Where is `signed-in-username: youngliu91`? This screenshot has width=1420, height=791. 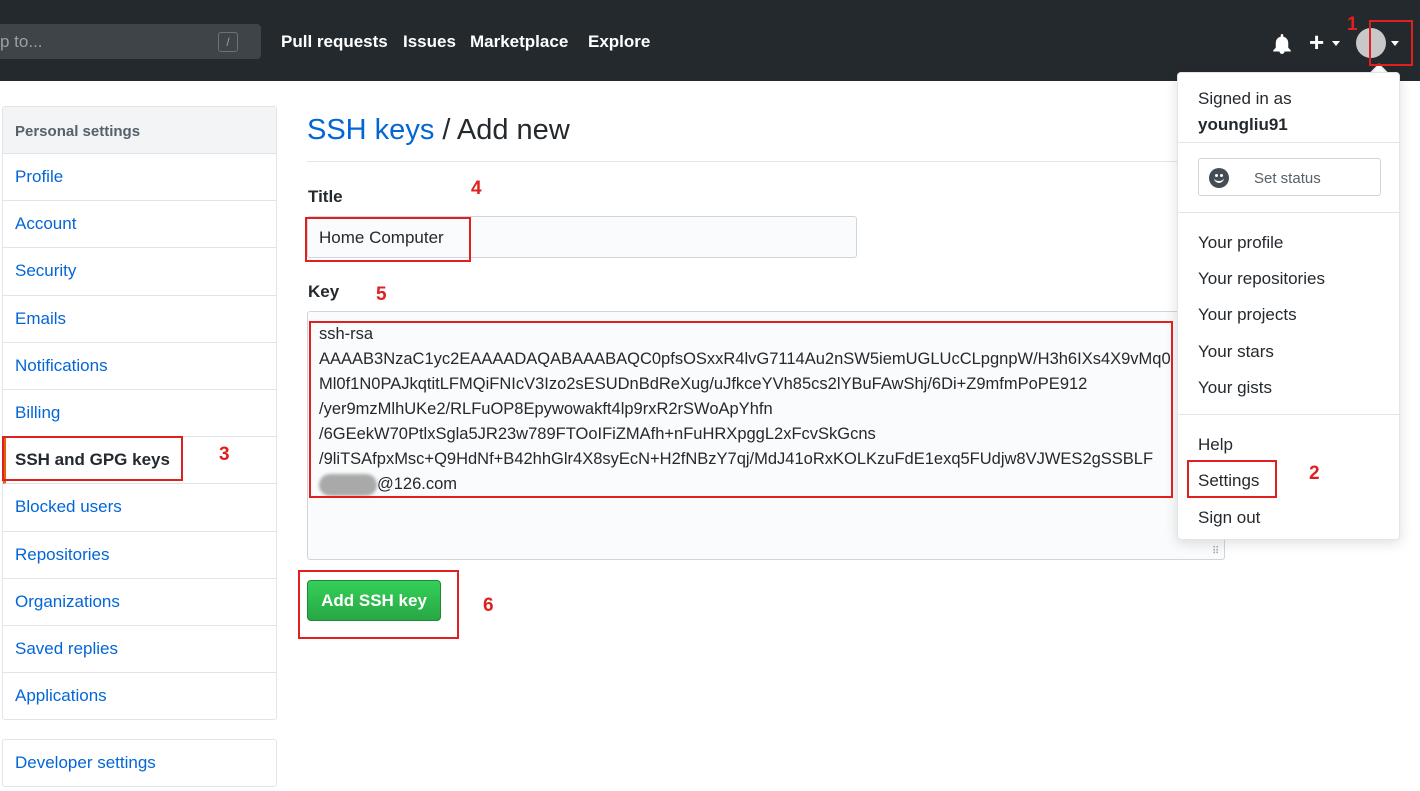 signed-in-username: youngliu91 is located at coordinates (1243, 124).